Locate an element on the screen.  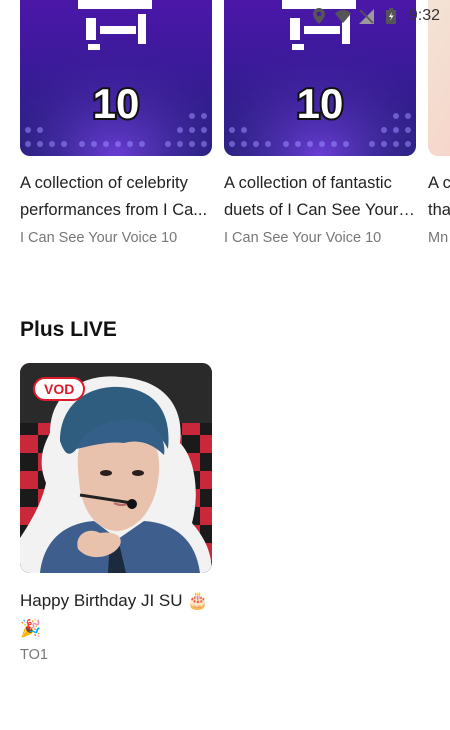
program-card-subtitle: Mn is located at coordinates (438, 238).